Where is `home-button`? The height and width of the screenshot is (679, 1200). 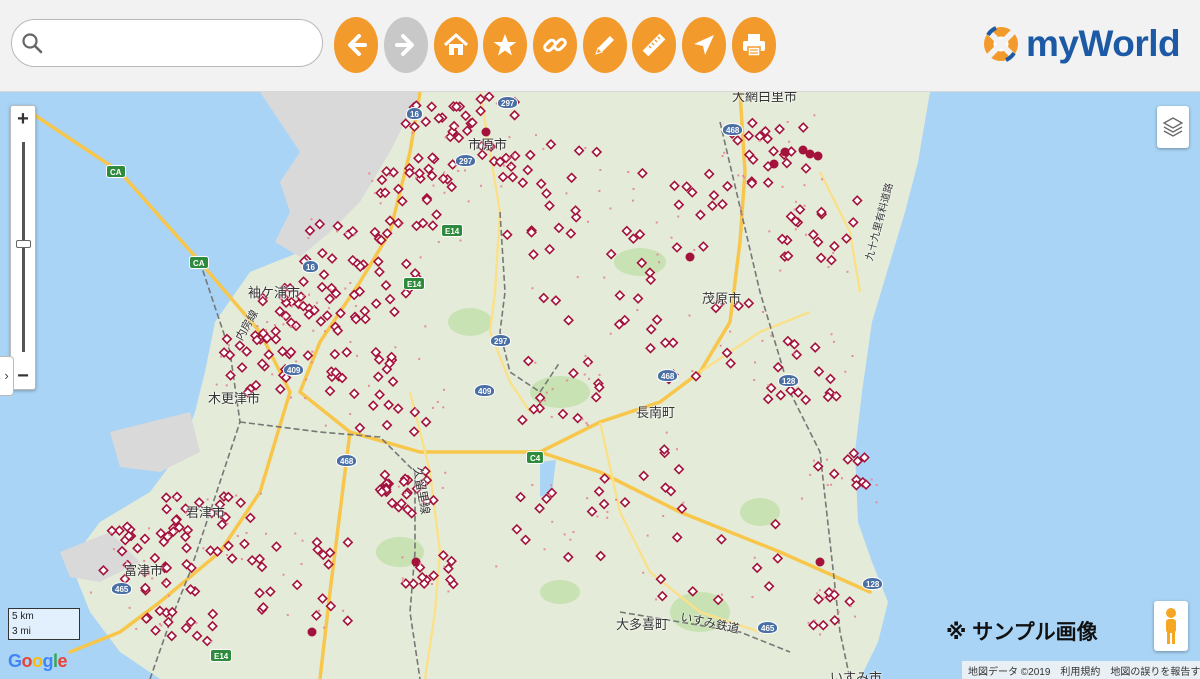 home-button is located at coordinates (456, 45).